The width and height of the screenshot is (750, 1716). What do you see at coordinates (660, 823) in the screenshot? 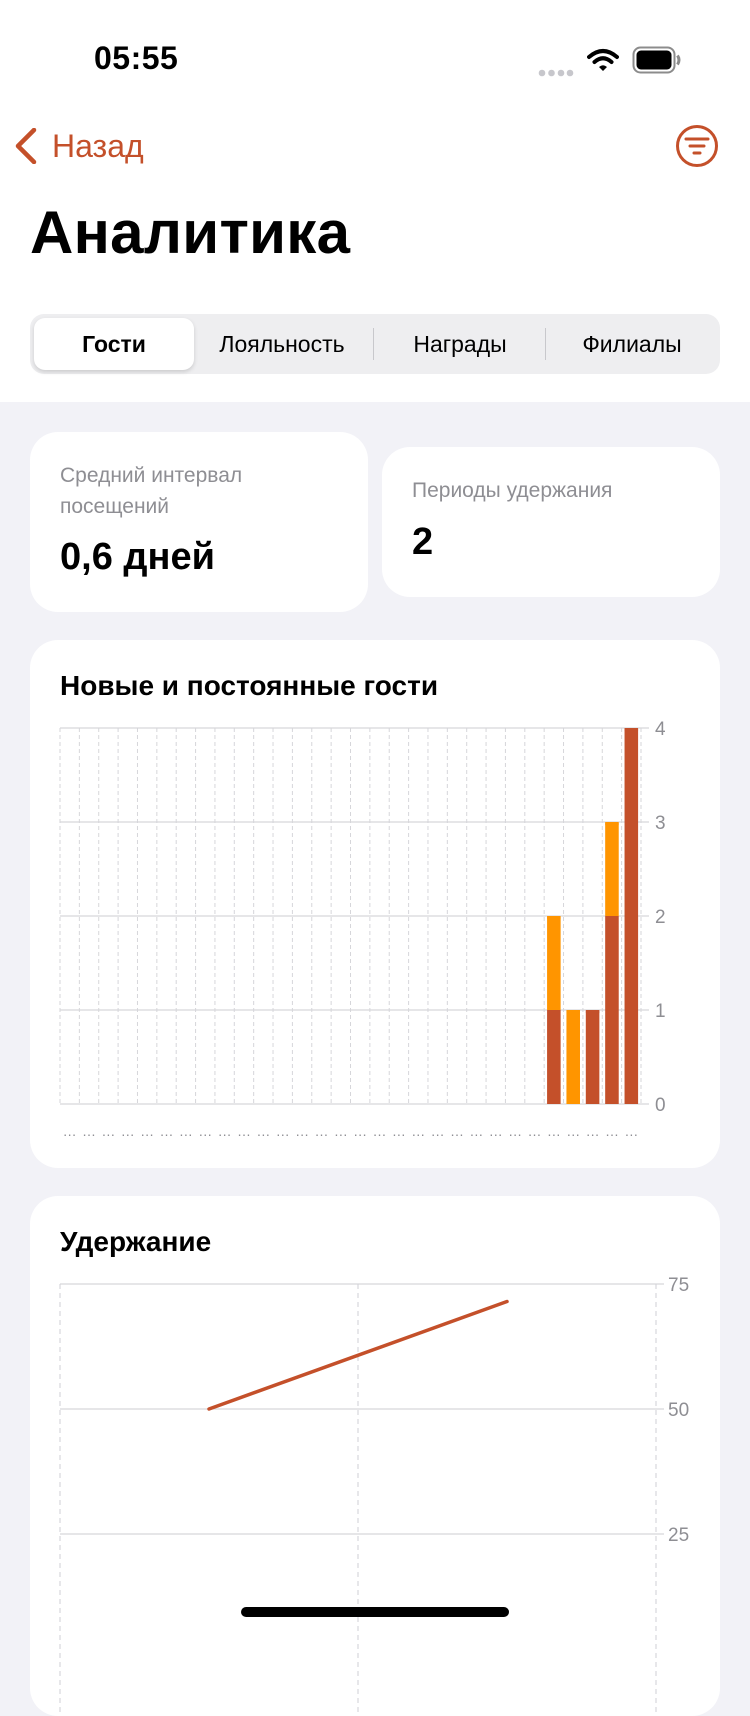
I see `y-tick-label: 3` at bounding box center [660, 823].